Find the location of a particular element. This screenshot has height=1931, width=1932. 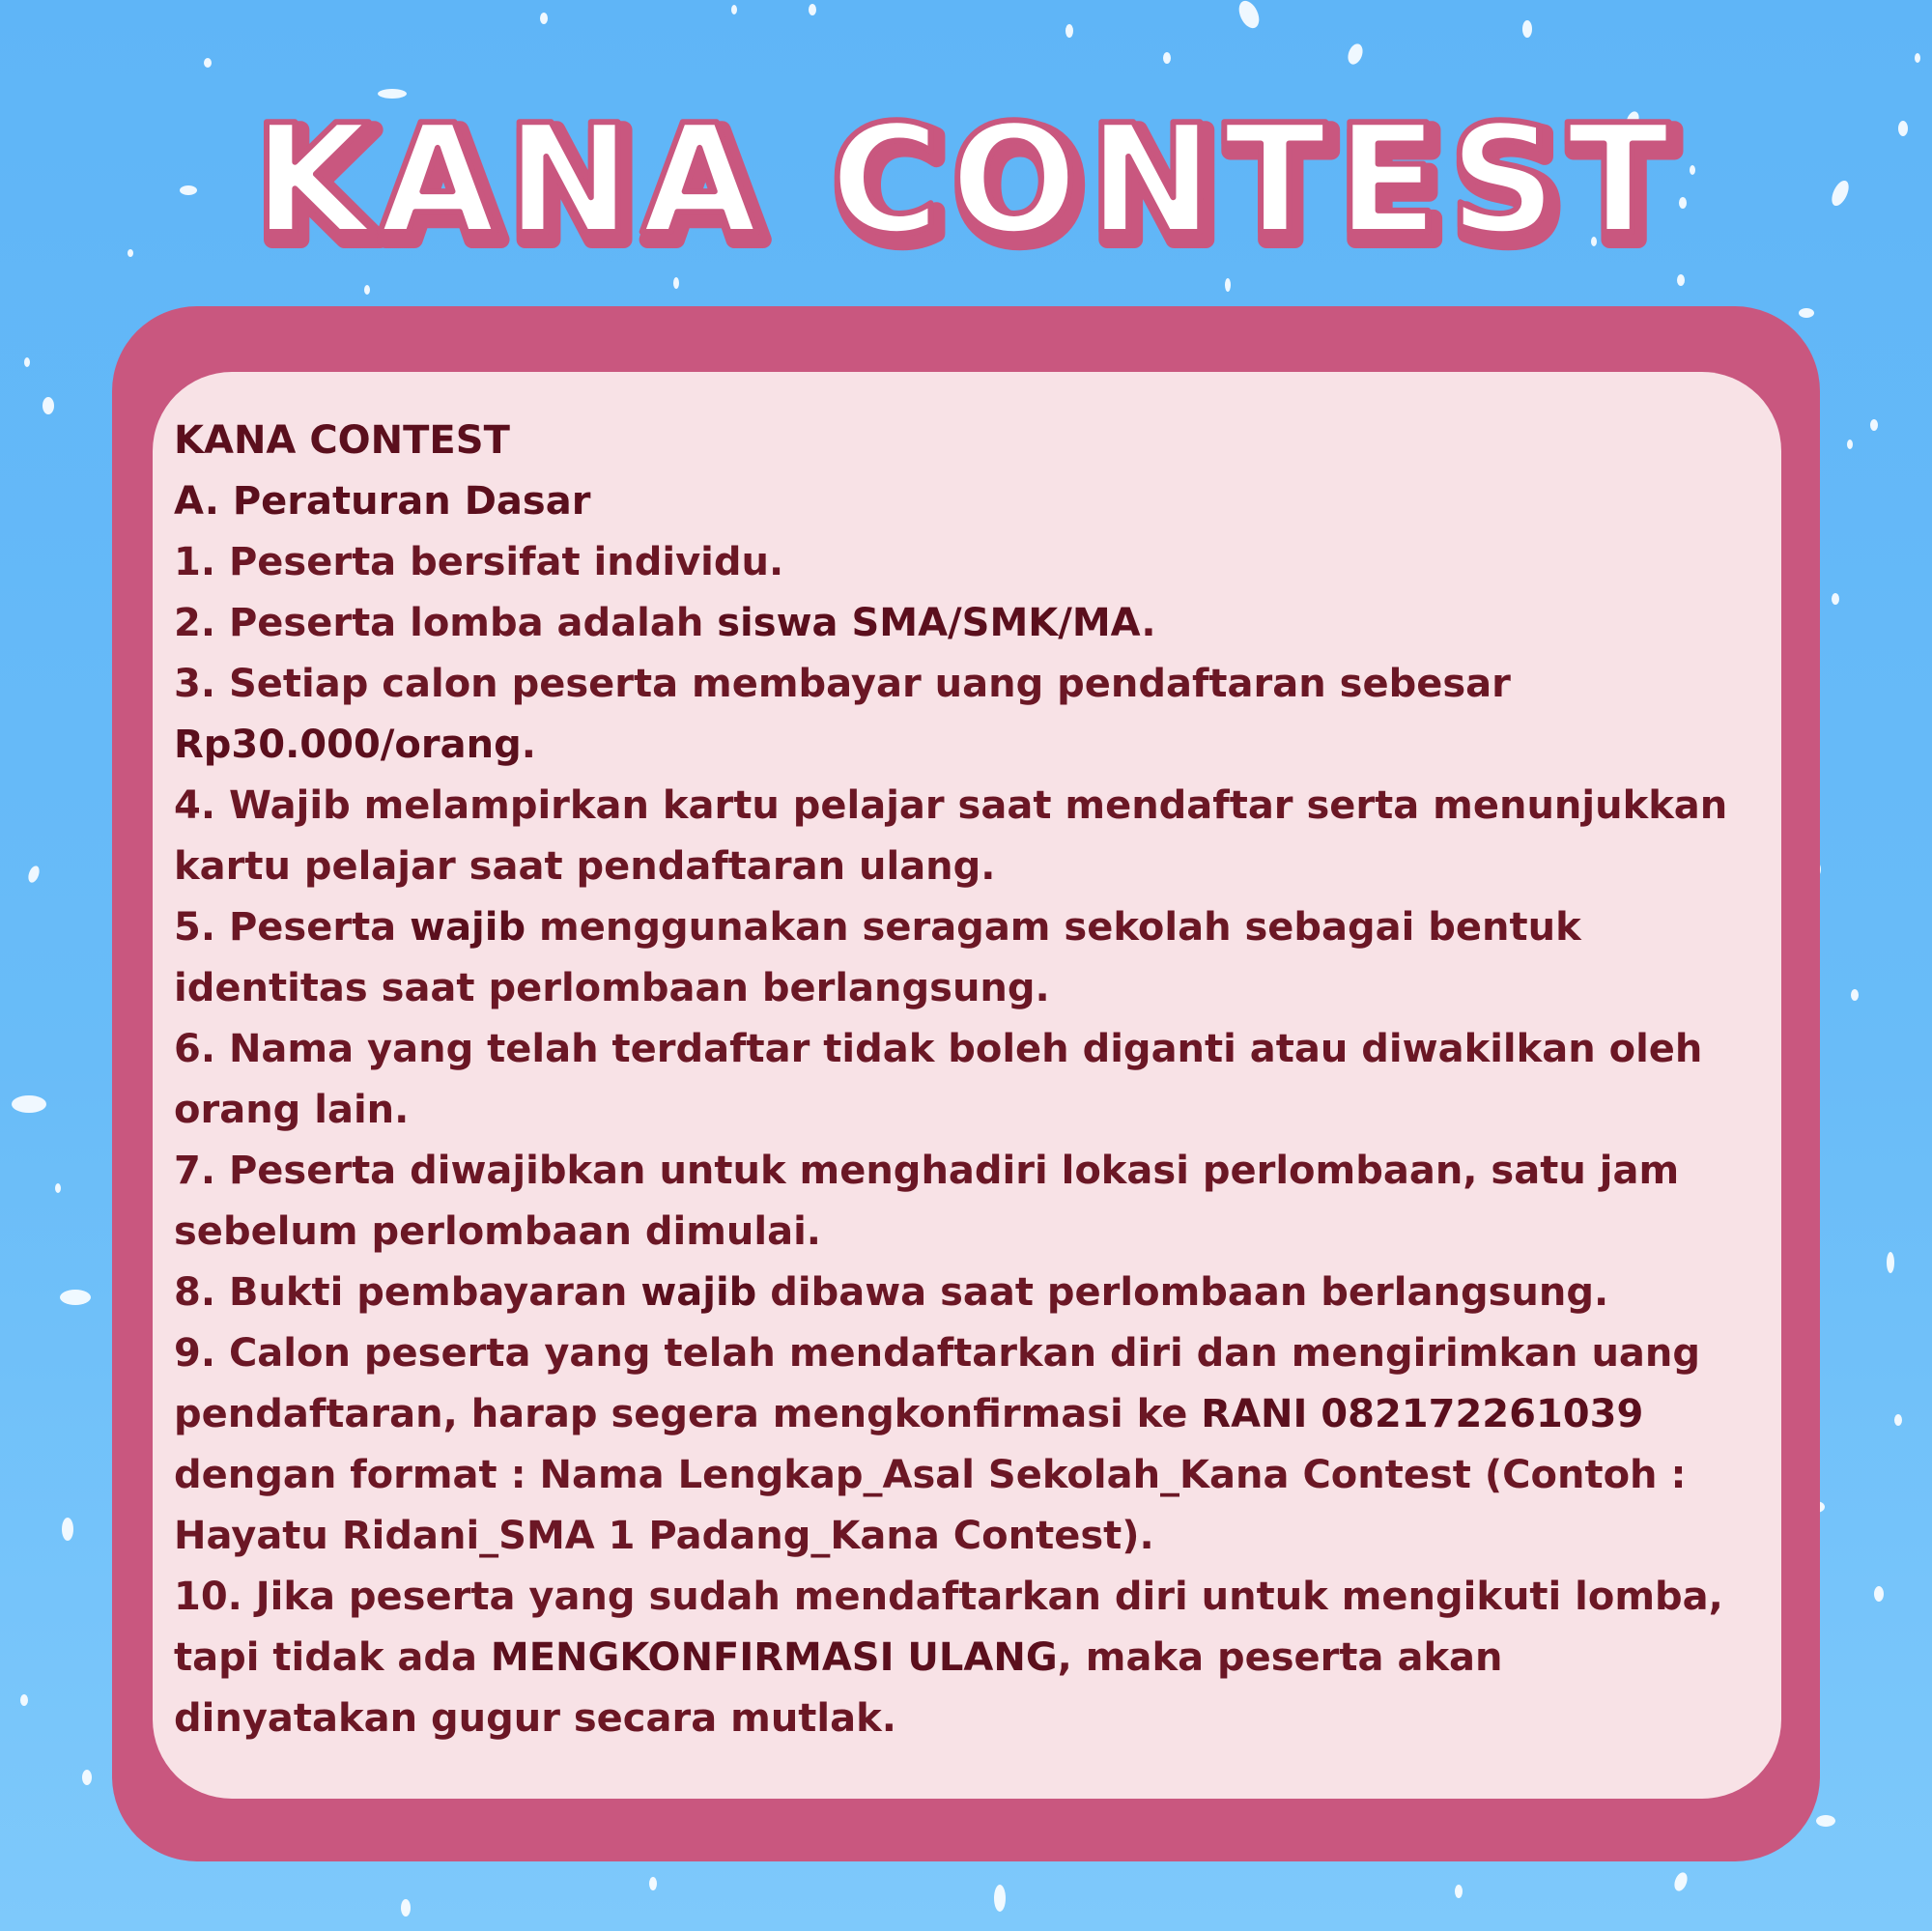

banner-title-graphic: KANA CONTEST KANA CONTEST is located at coordinates (967, 186).